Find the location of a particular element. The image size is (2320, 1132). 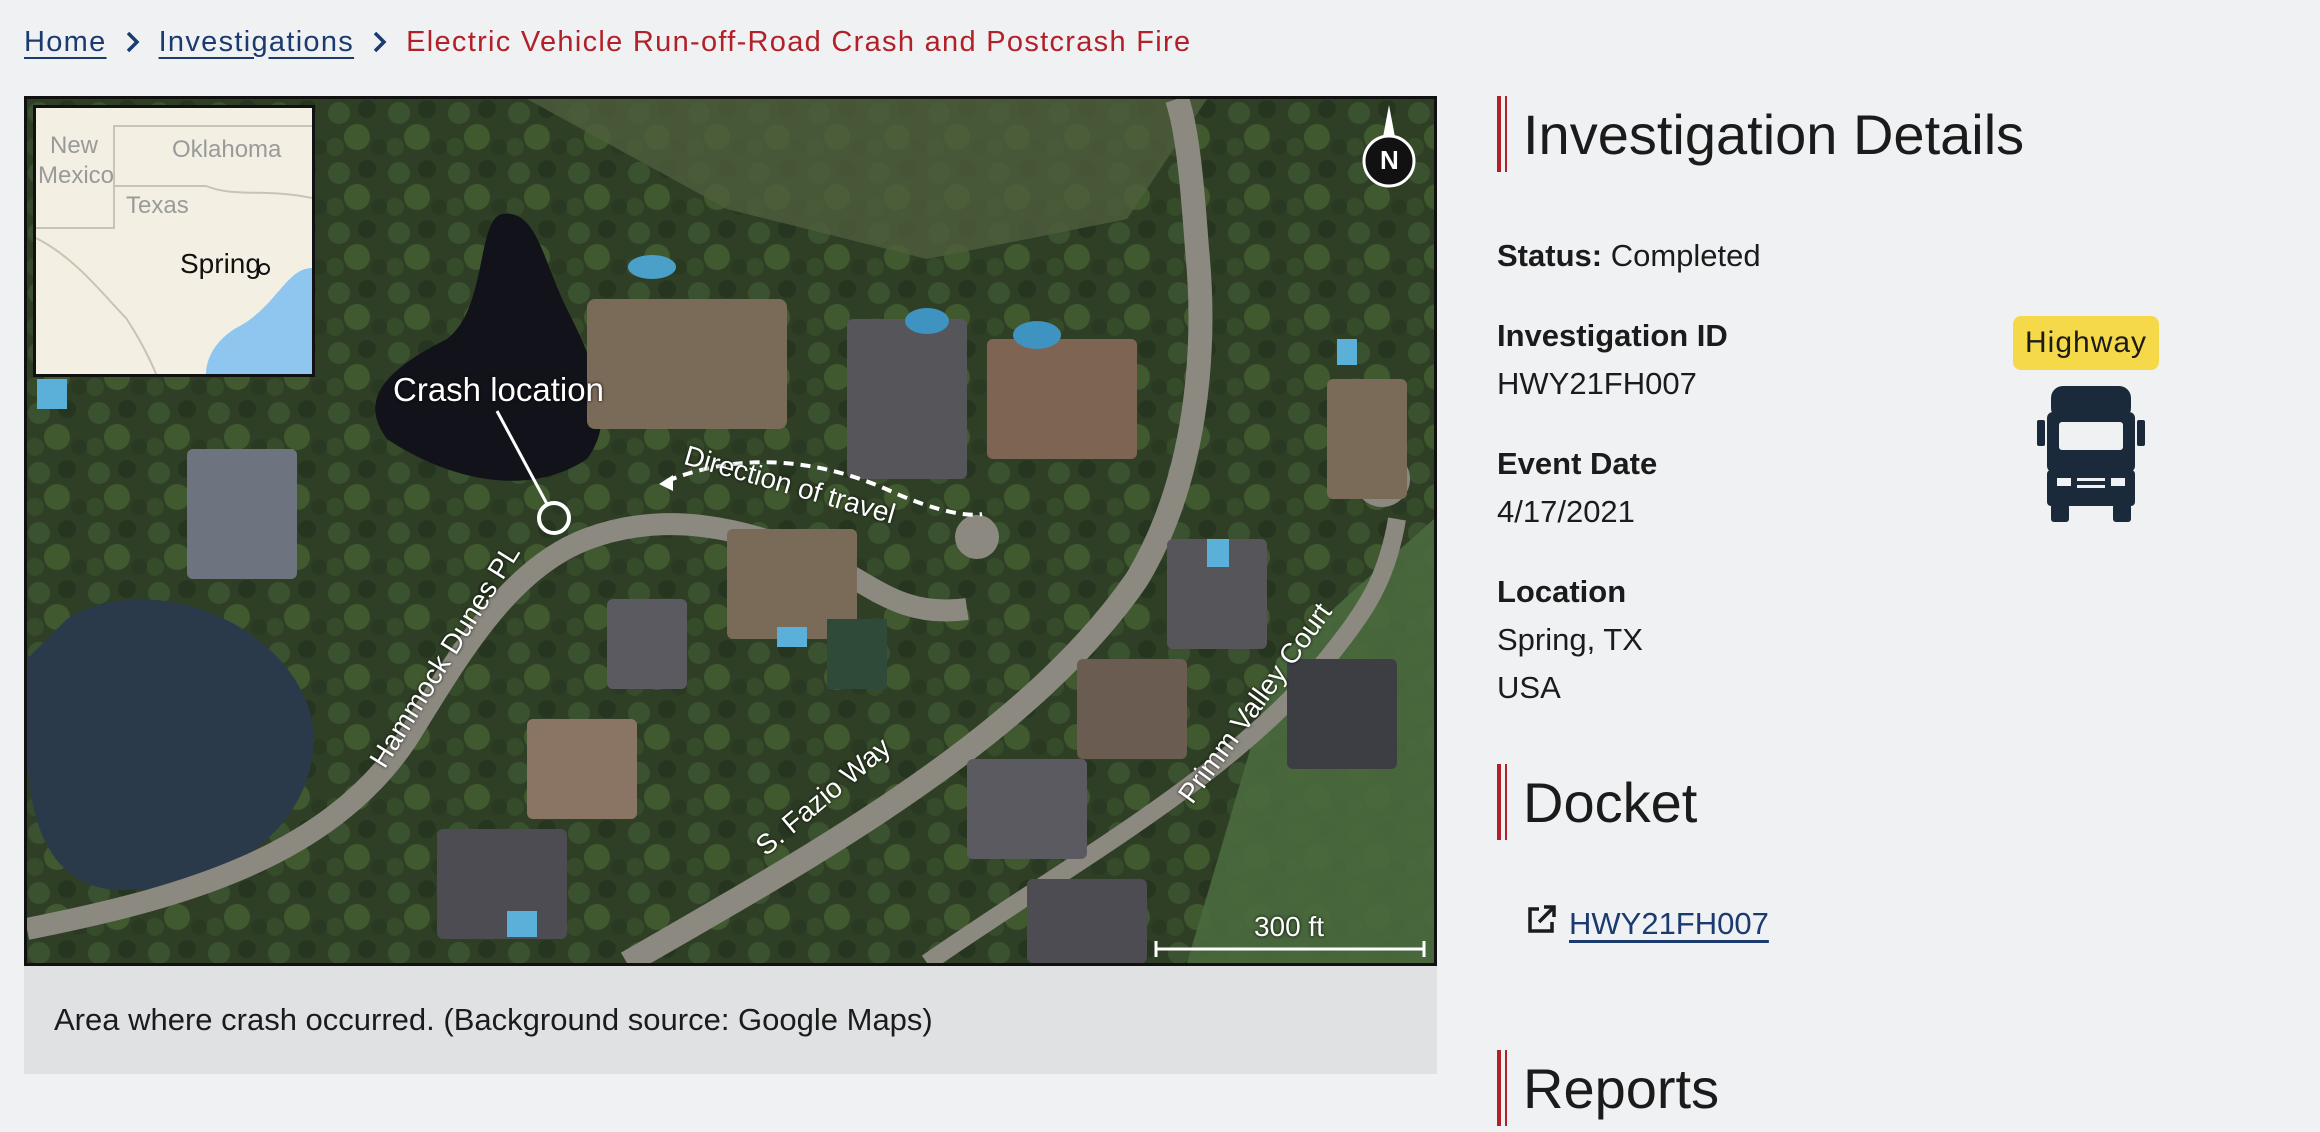

docket-heading: Docket is located at coordinates (1877, 802).